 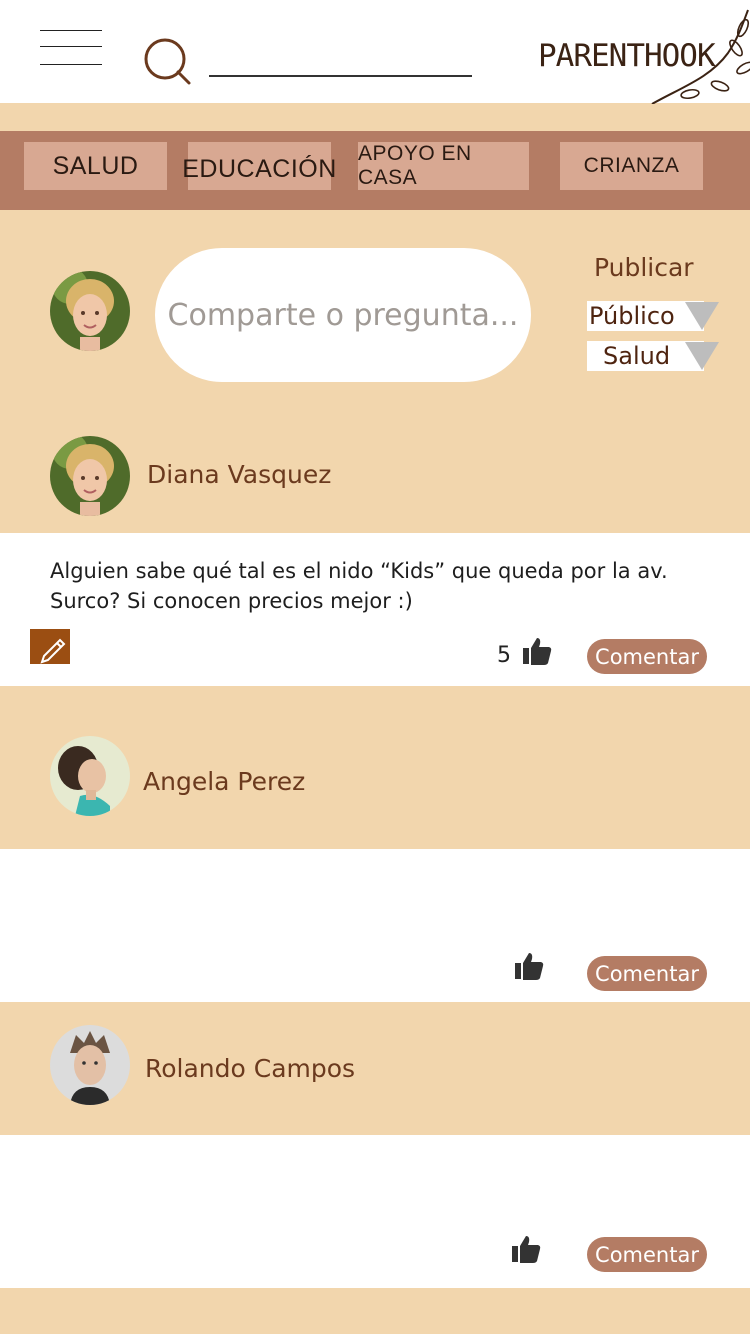 What do you see at coordinates (259, 166) in the screenshot?
I see `category-educacion: EDUCACIÓN` at bounding box center [259, 166].